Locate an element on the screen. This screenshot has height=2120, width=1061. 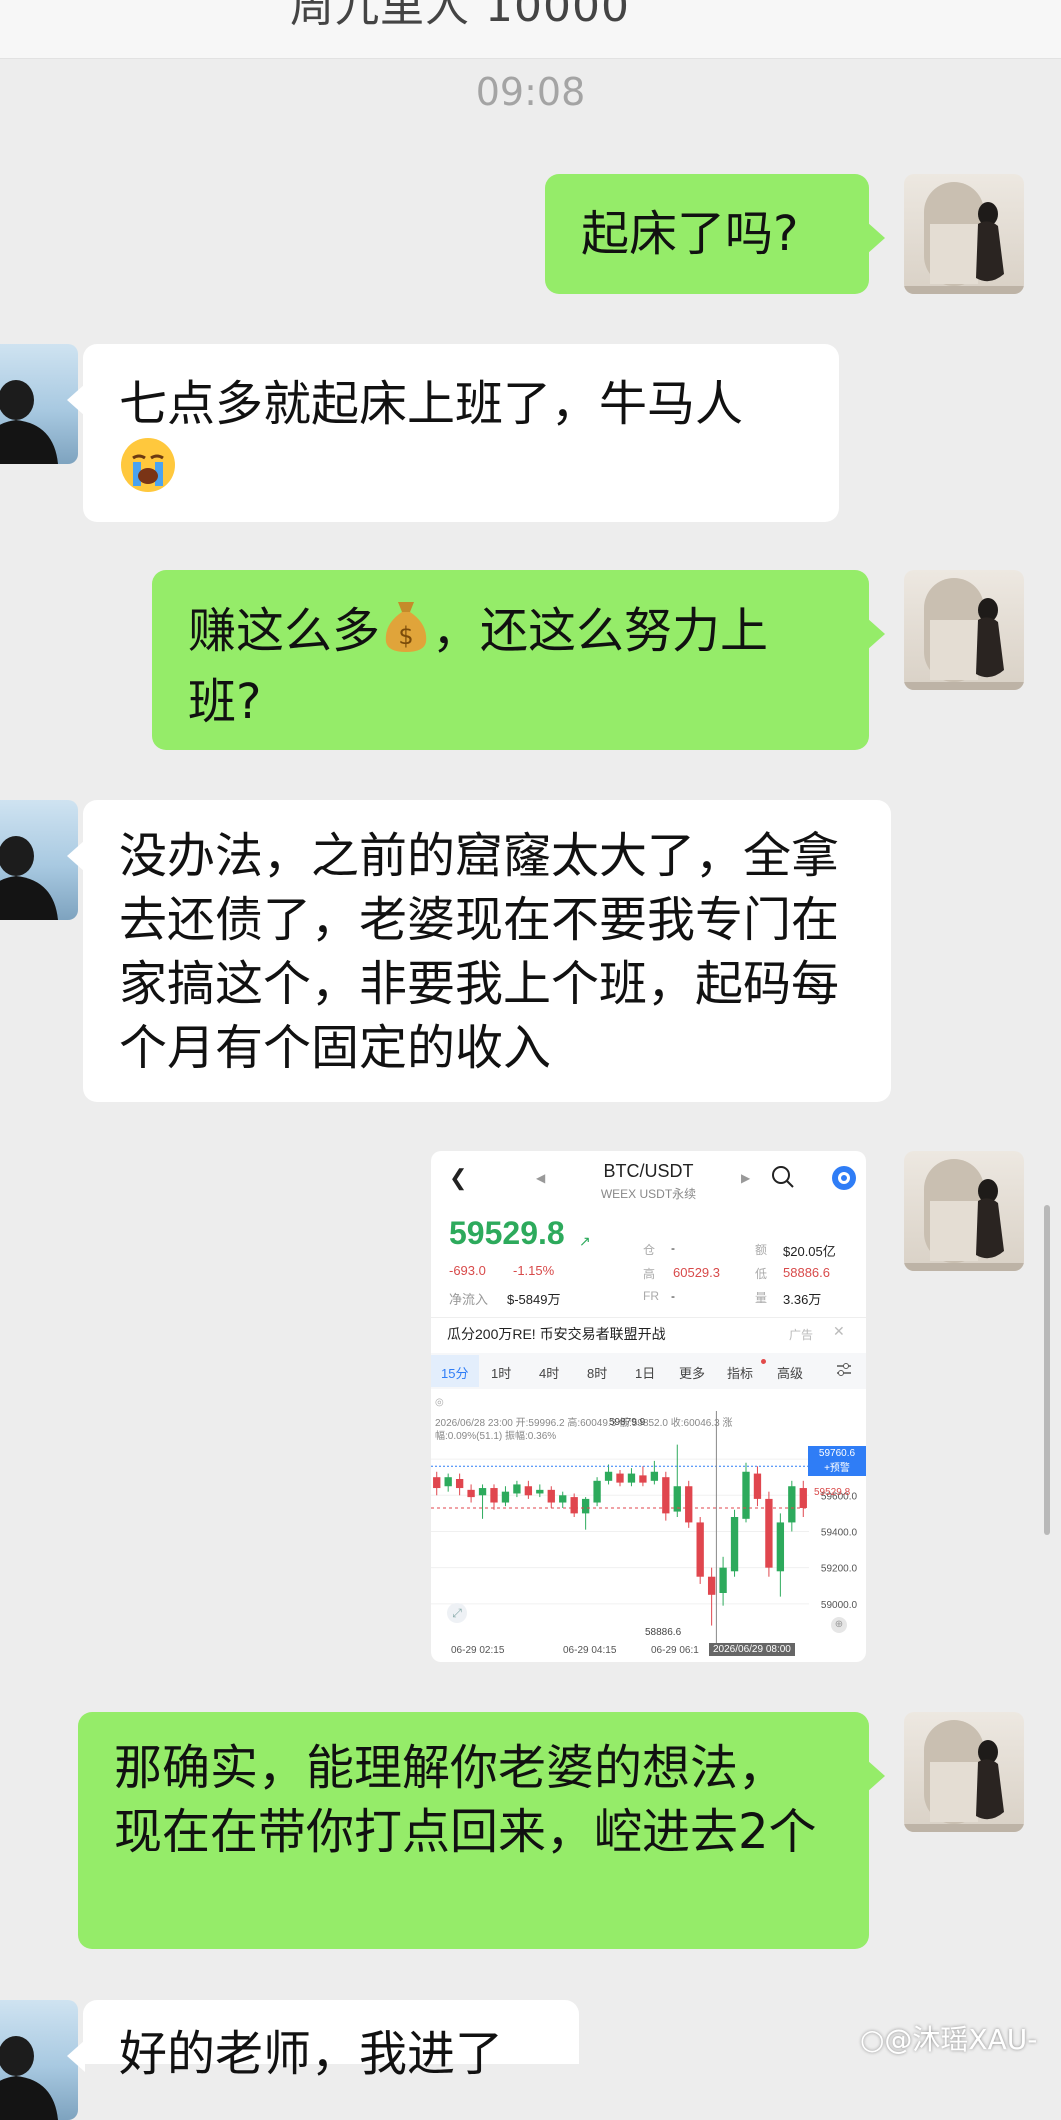
message-bubble-outgoing: 那确实，能理解你老婆的想法，现在在带你打点回来，崆进去2个 is located at coordinates (481, 1830).